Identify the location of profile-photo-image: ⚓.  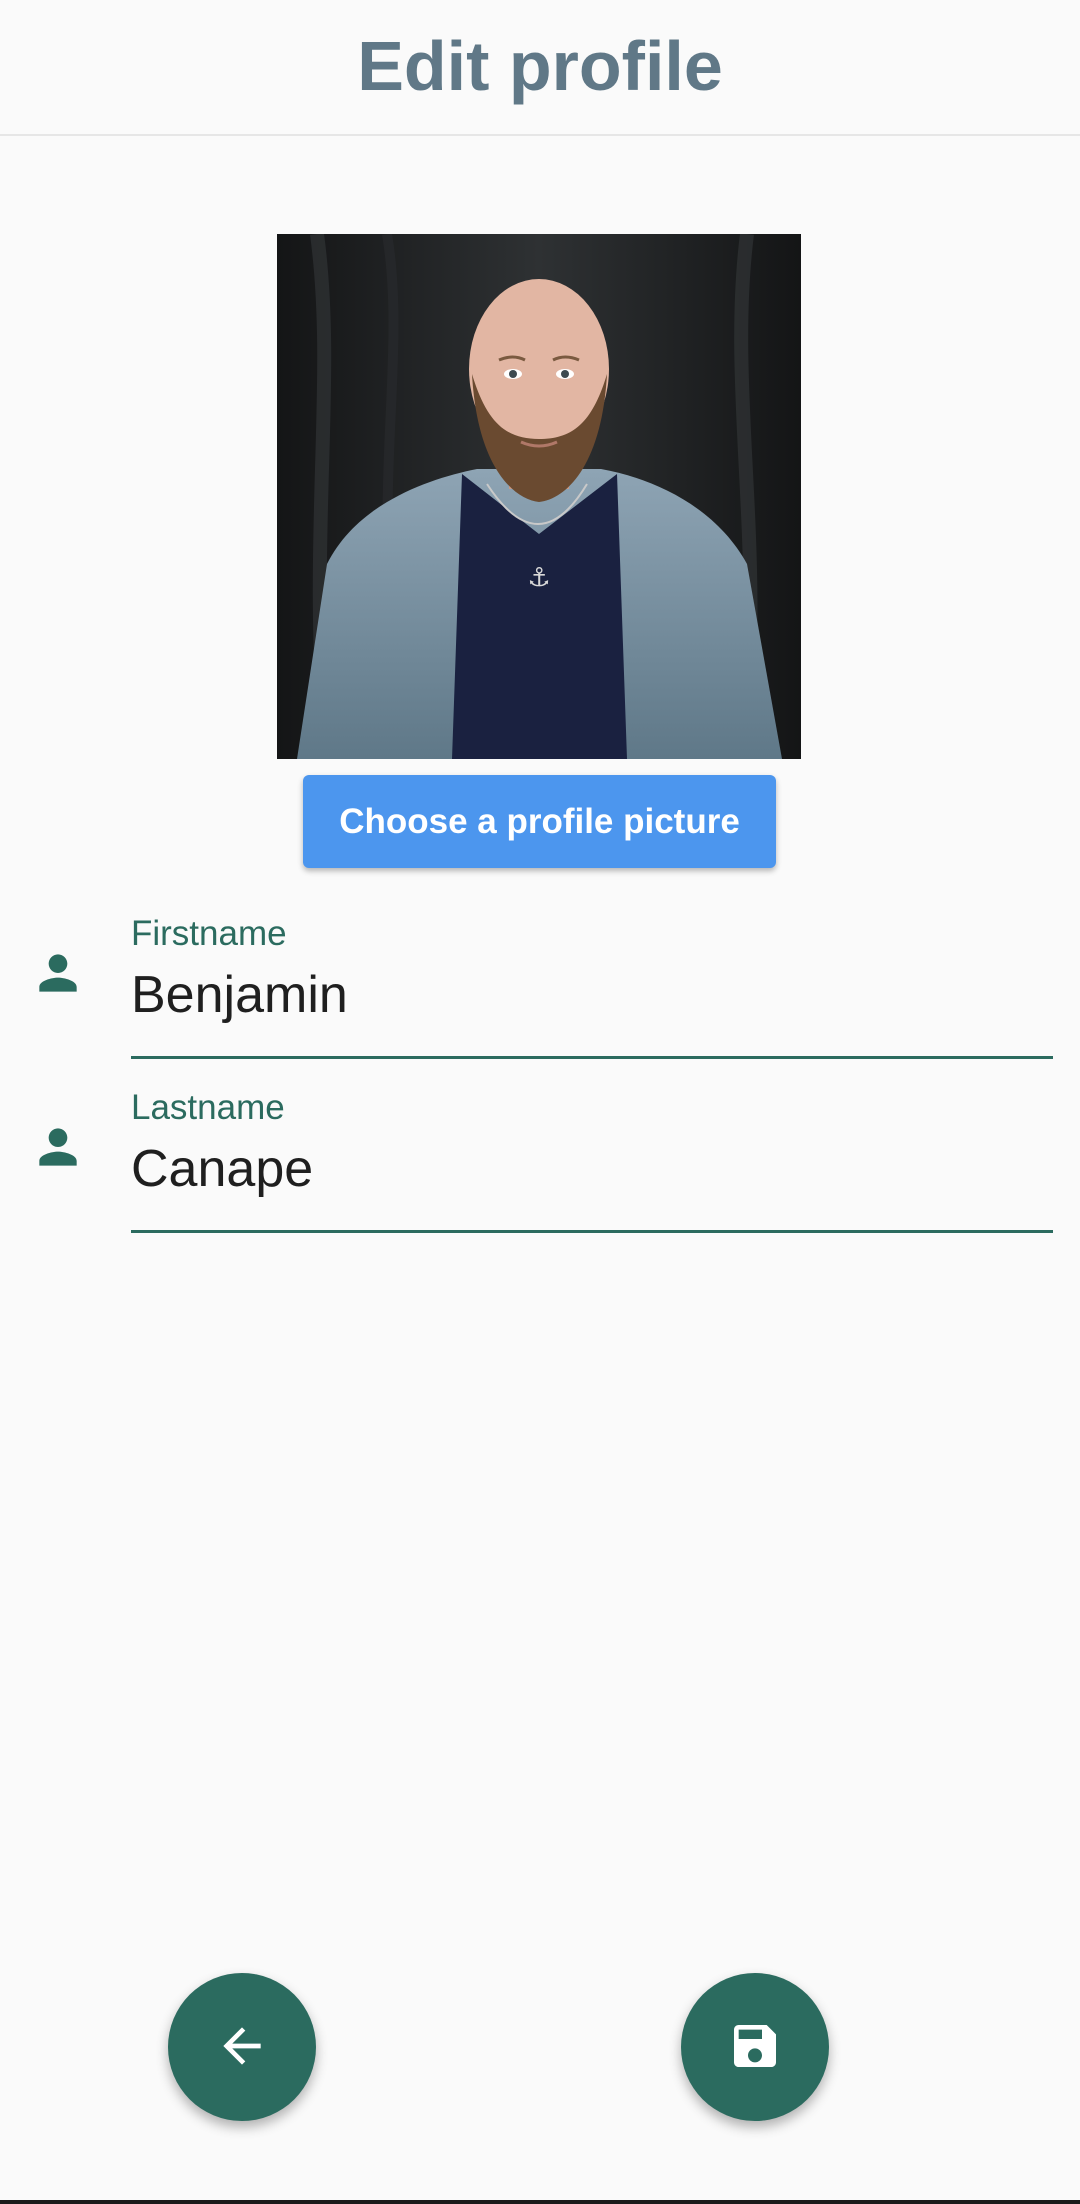
(539, 496).